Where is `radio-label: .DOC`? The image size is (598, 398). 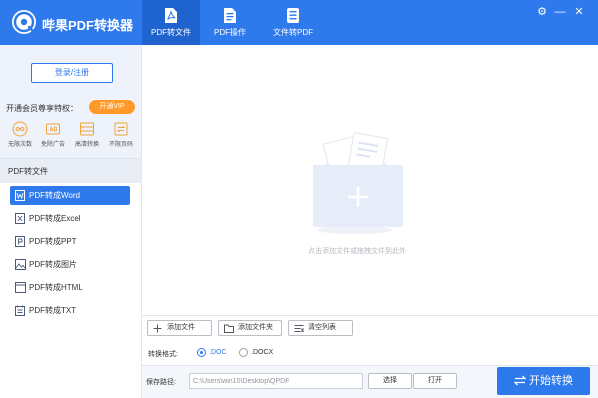
radio-label: .DOC is located at coordinates (218, 352).